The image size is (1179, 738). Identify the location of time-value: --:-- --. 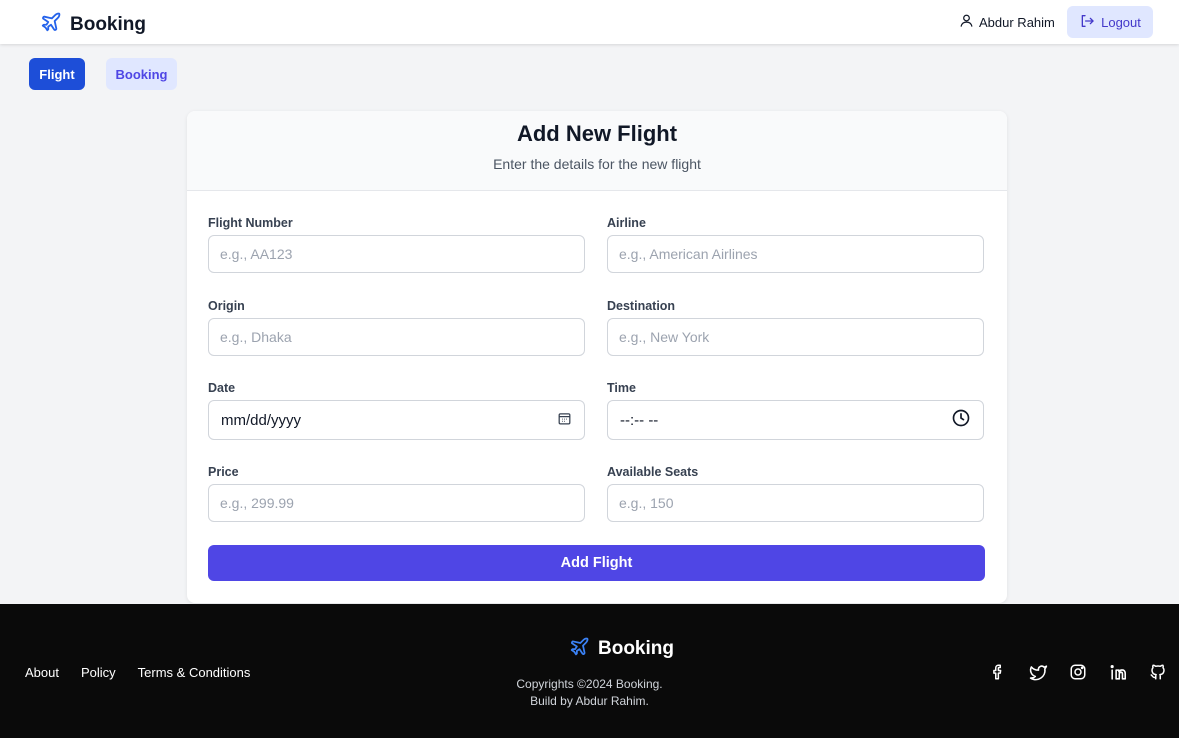
(639, 420).